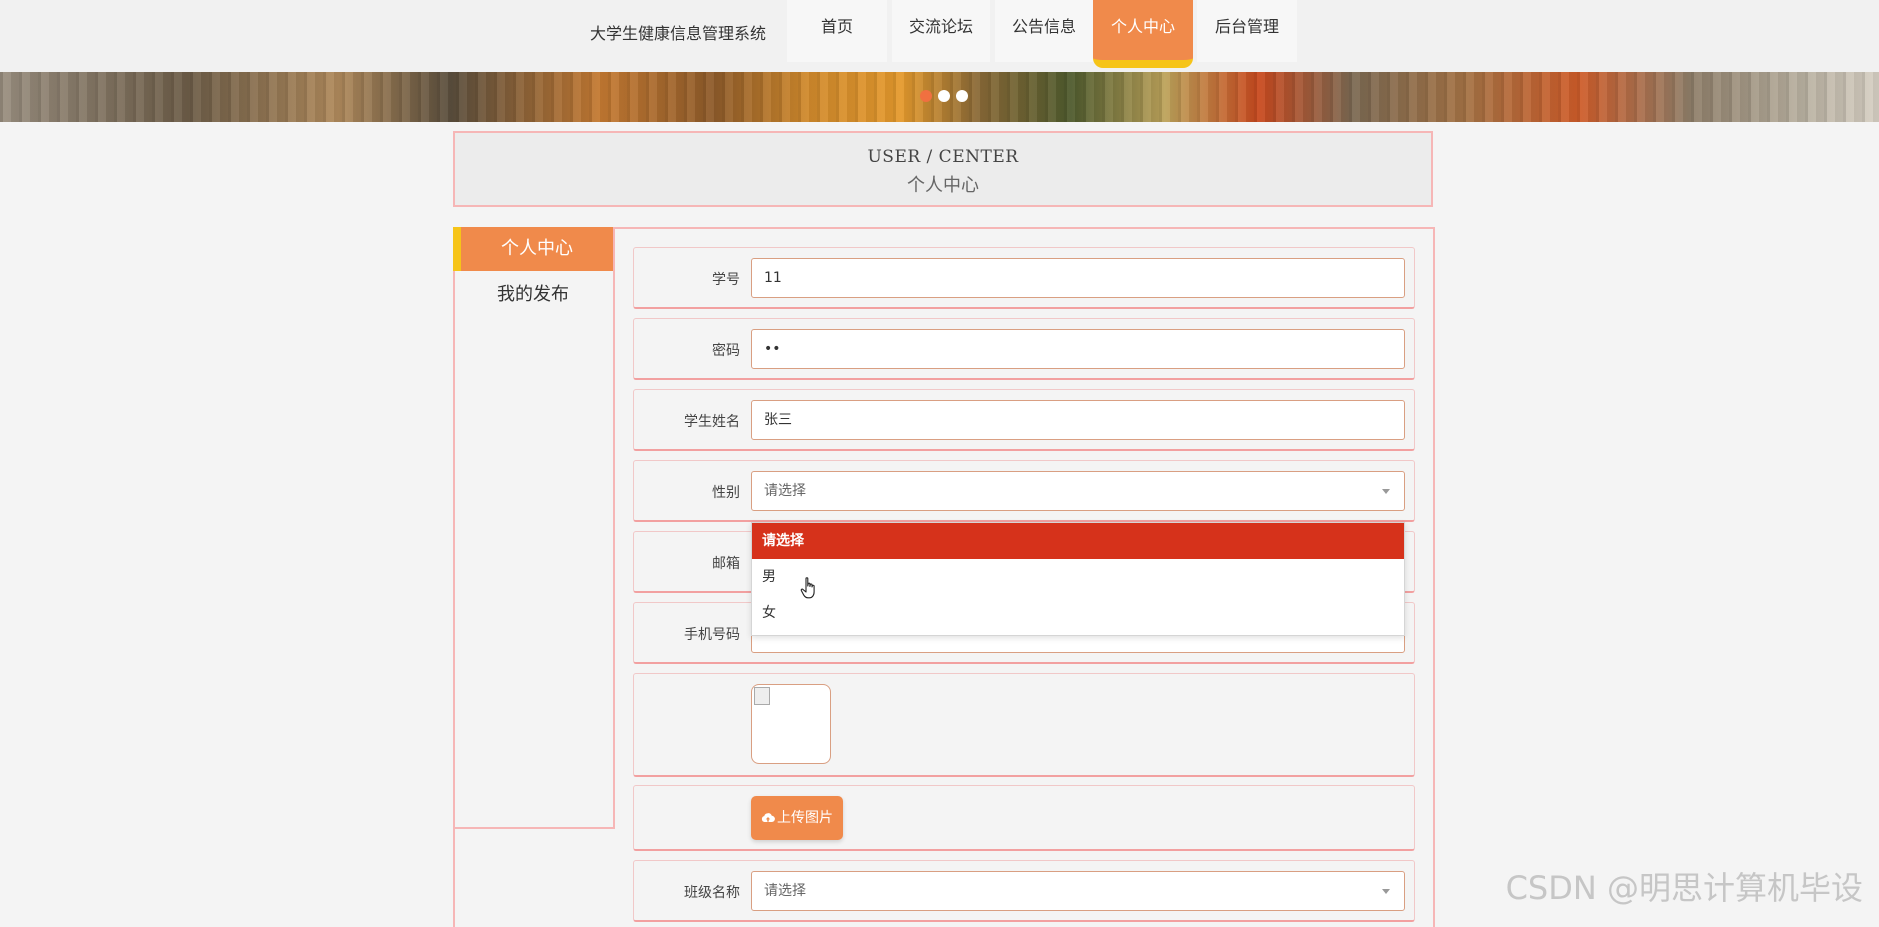 This screenshot has width=1879, height=927. What do you see at coordinates (726, 351) in the screenshot?
I see `password-label: 密码` at bounding box center [726, 351].